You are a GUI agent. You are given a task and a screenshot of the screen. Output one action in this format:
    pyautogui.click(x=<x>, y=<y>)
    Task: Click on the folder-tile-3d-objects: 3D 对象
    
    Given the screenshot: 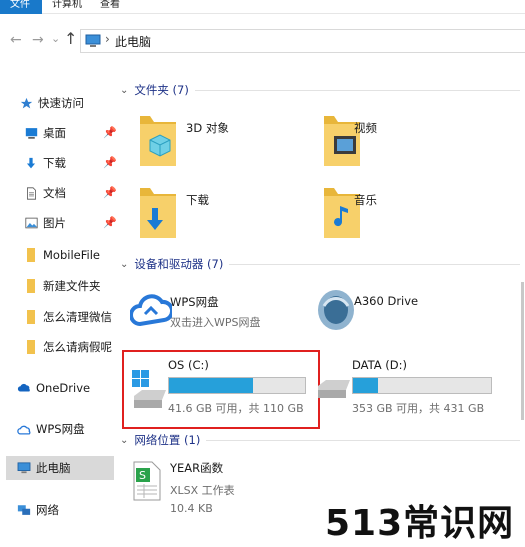 What is the action you would take?
    pyautogui.click(x=226, y=142)
    